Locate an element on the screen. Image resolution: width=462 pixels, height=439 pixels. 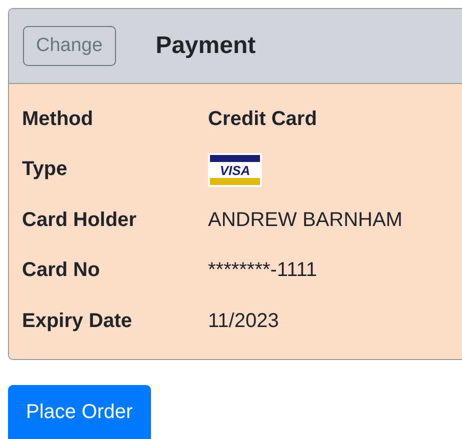
visa-logo: VISA is located at coordinates (235, 169).